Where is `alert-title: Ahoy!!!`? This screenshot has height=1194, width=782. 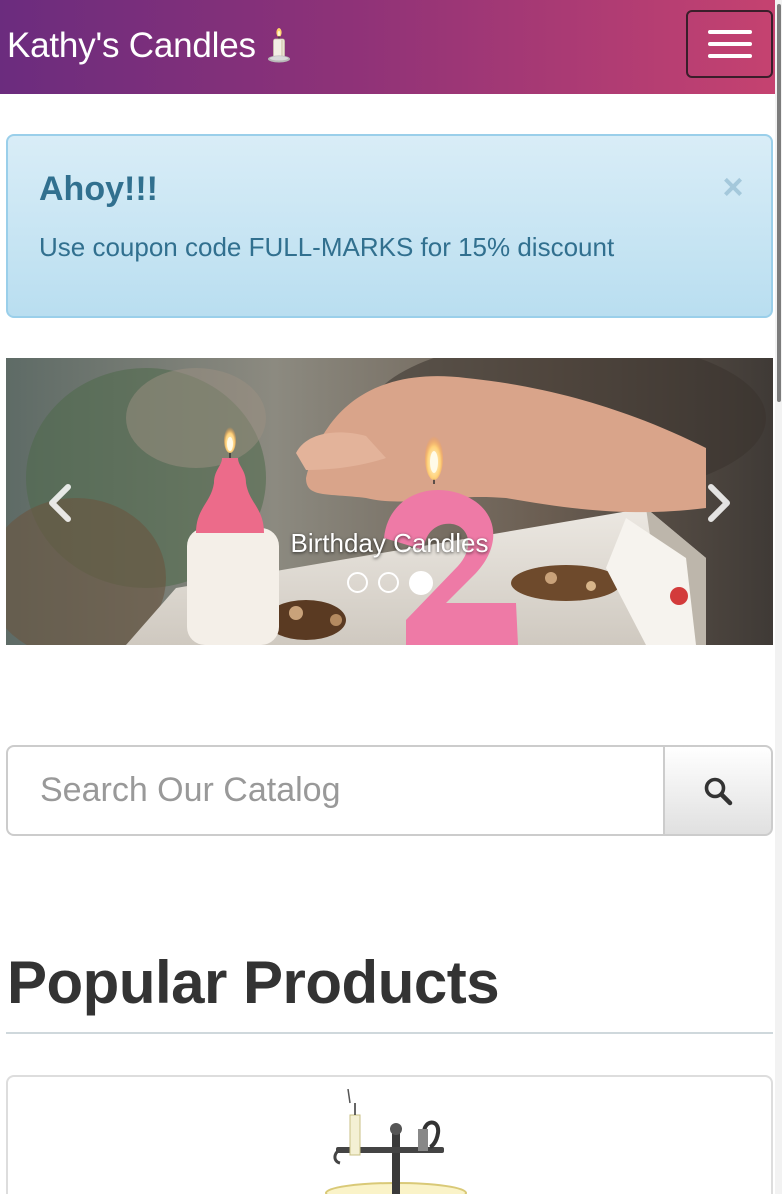 alert-title: Ahoy!!! is located at coordinates (98, 189).